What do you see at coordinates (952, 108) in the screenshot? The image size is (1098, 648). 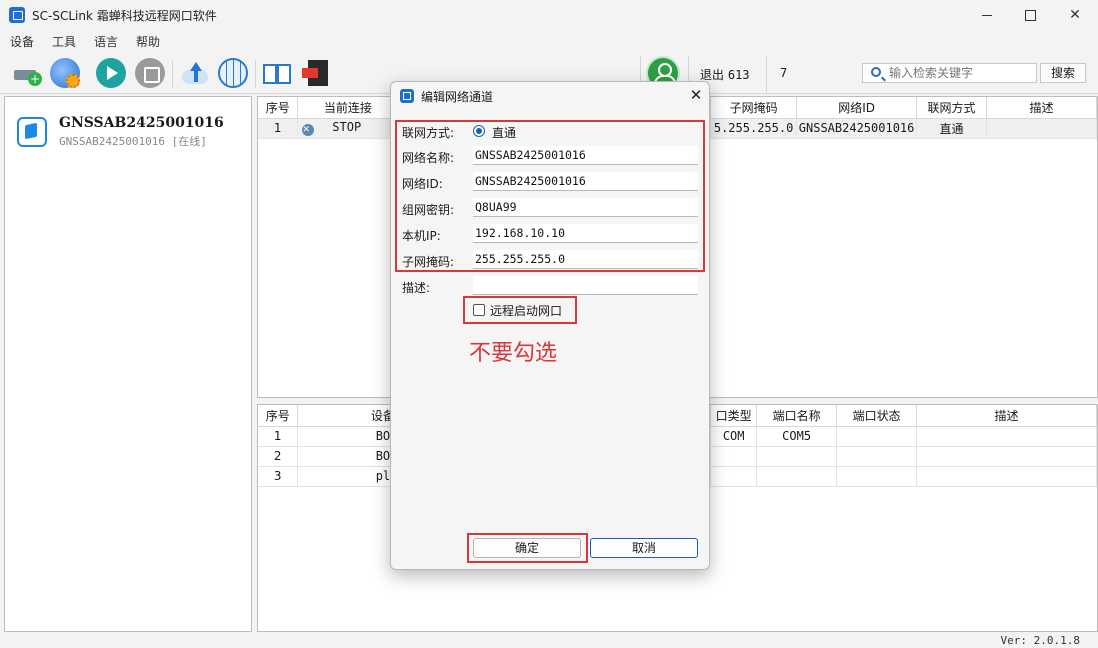 I see `column-header: 联网方式` at bounding box center [952, 108].